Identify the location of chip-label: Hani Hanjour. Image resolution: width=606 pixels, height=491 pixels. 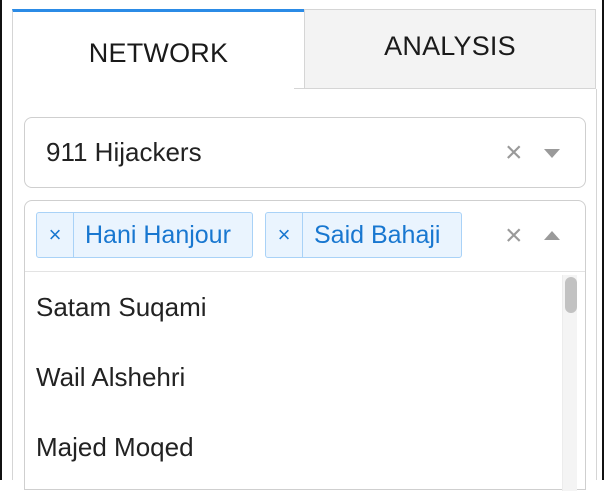
(158, 234).